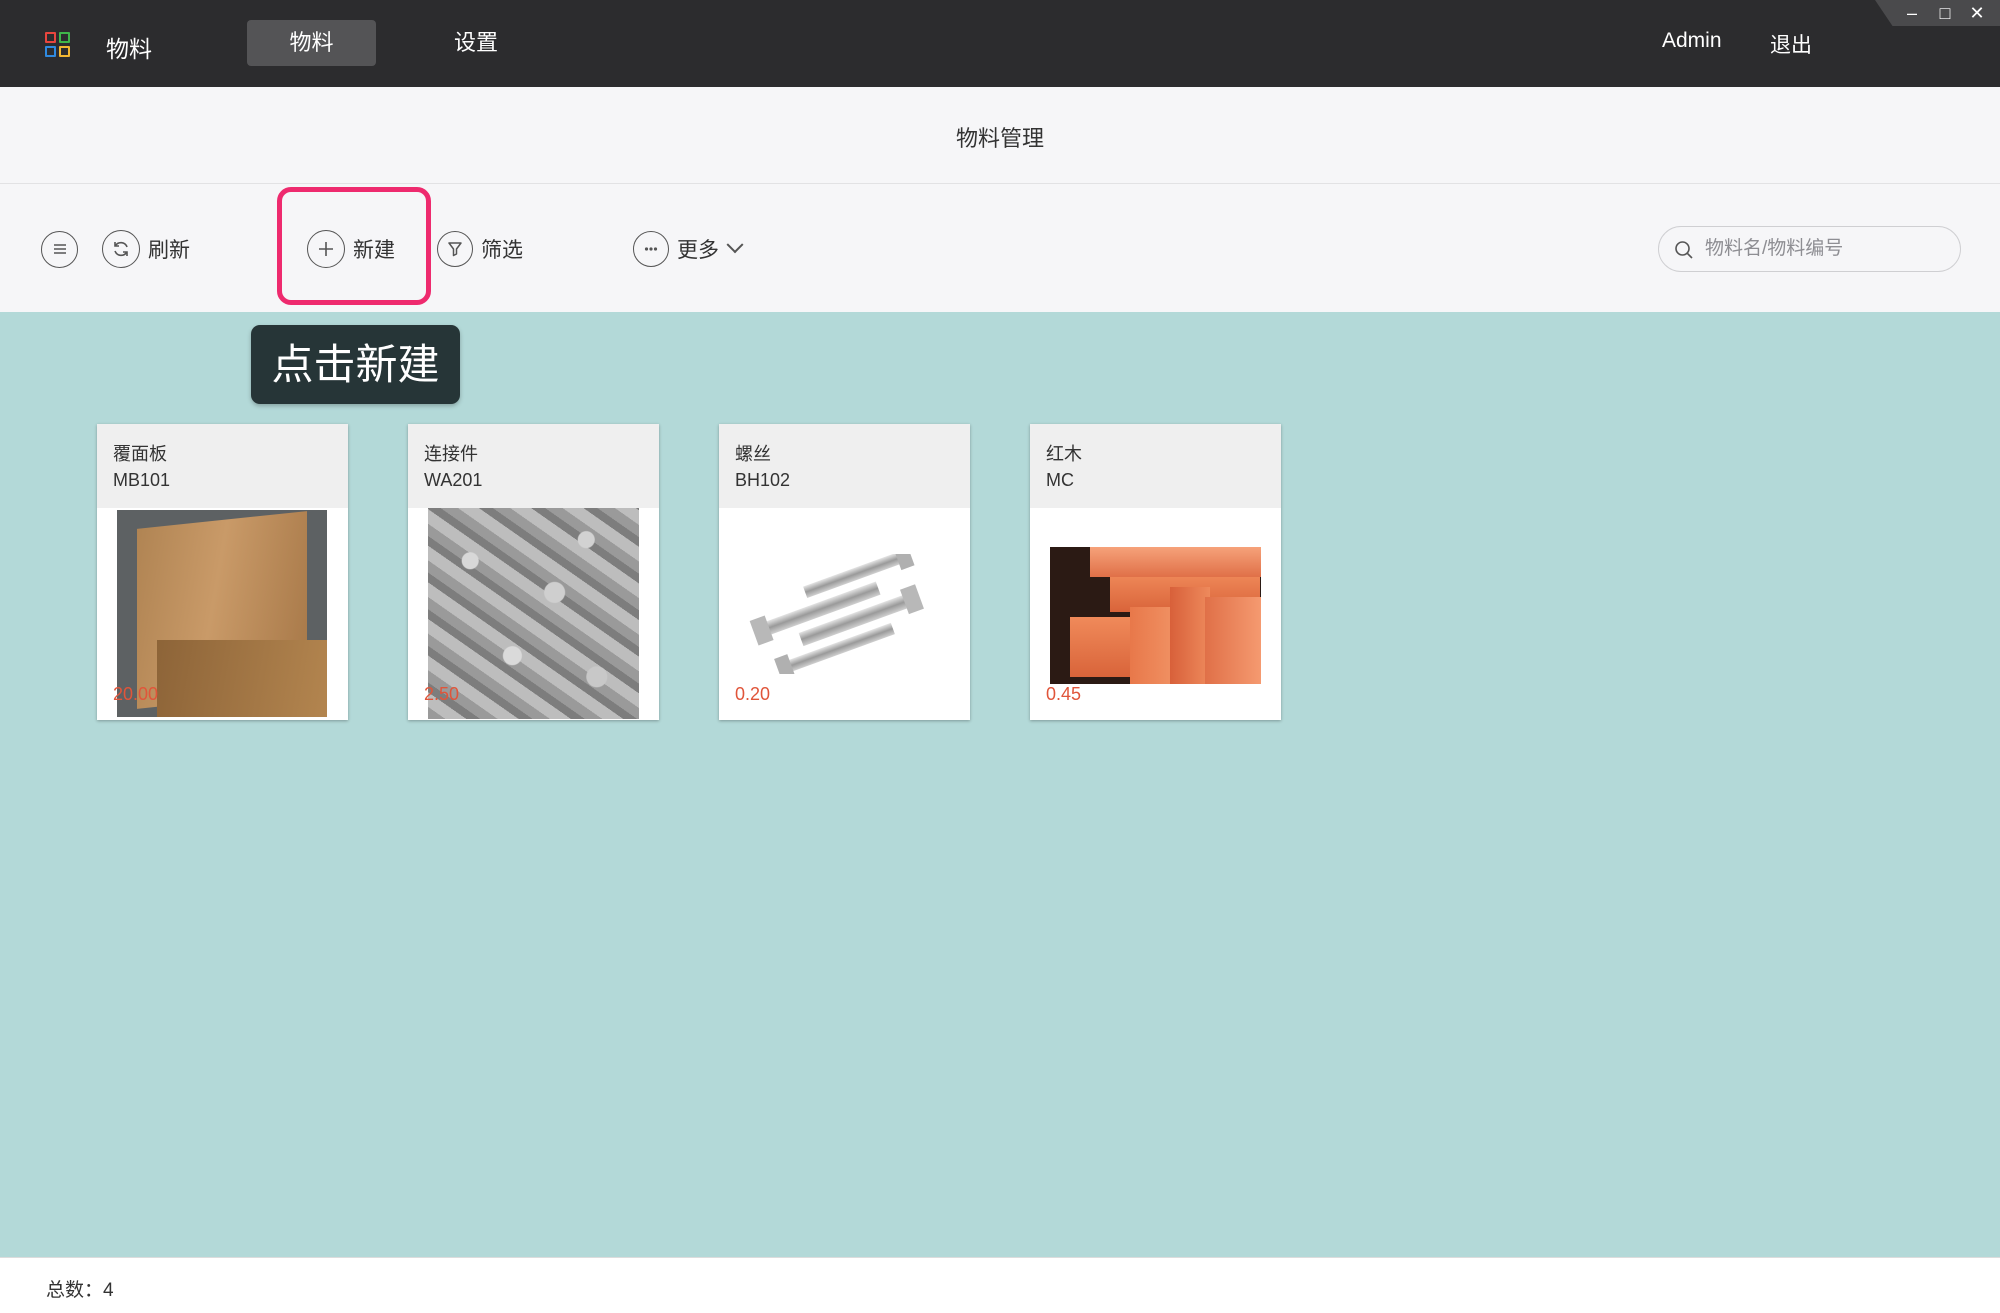  What do you see at coordinates (1684, 250) in the screenshot?
I see `search-icon` at bounding box center [1684, 250].